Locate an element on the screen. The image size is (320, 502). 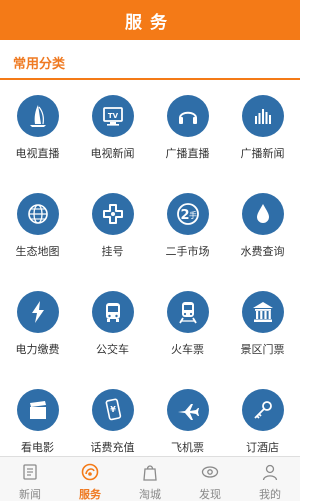
category-item: 电力缴费 is located at coordinates (37, 326).